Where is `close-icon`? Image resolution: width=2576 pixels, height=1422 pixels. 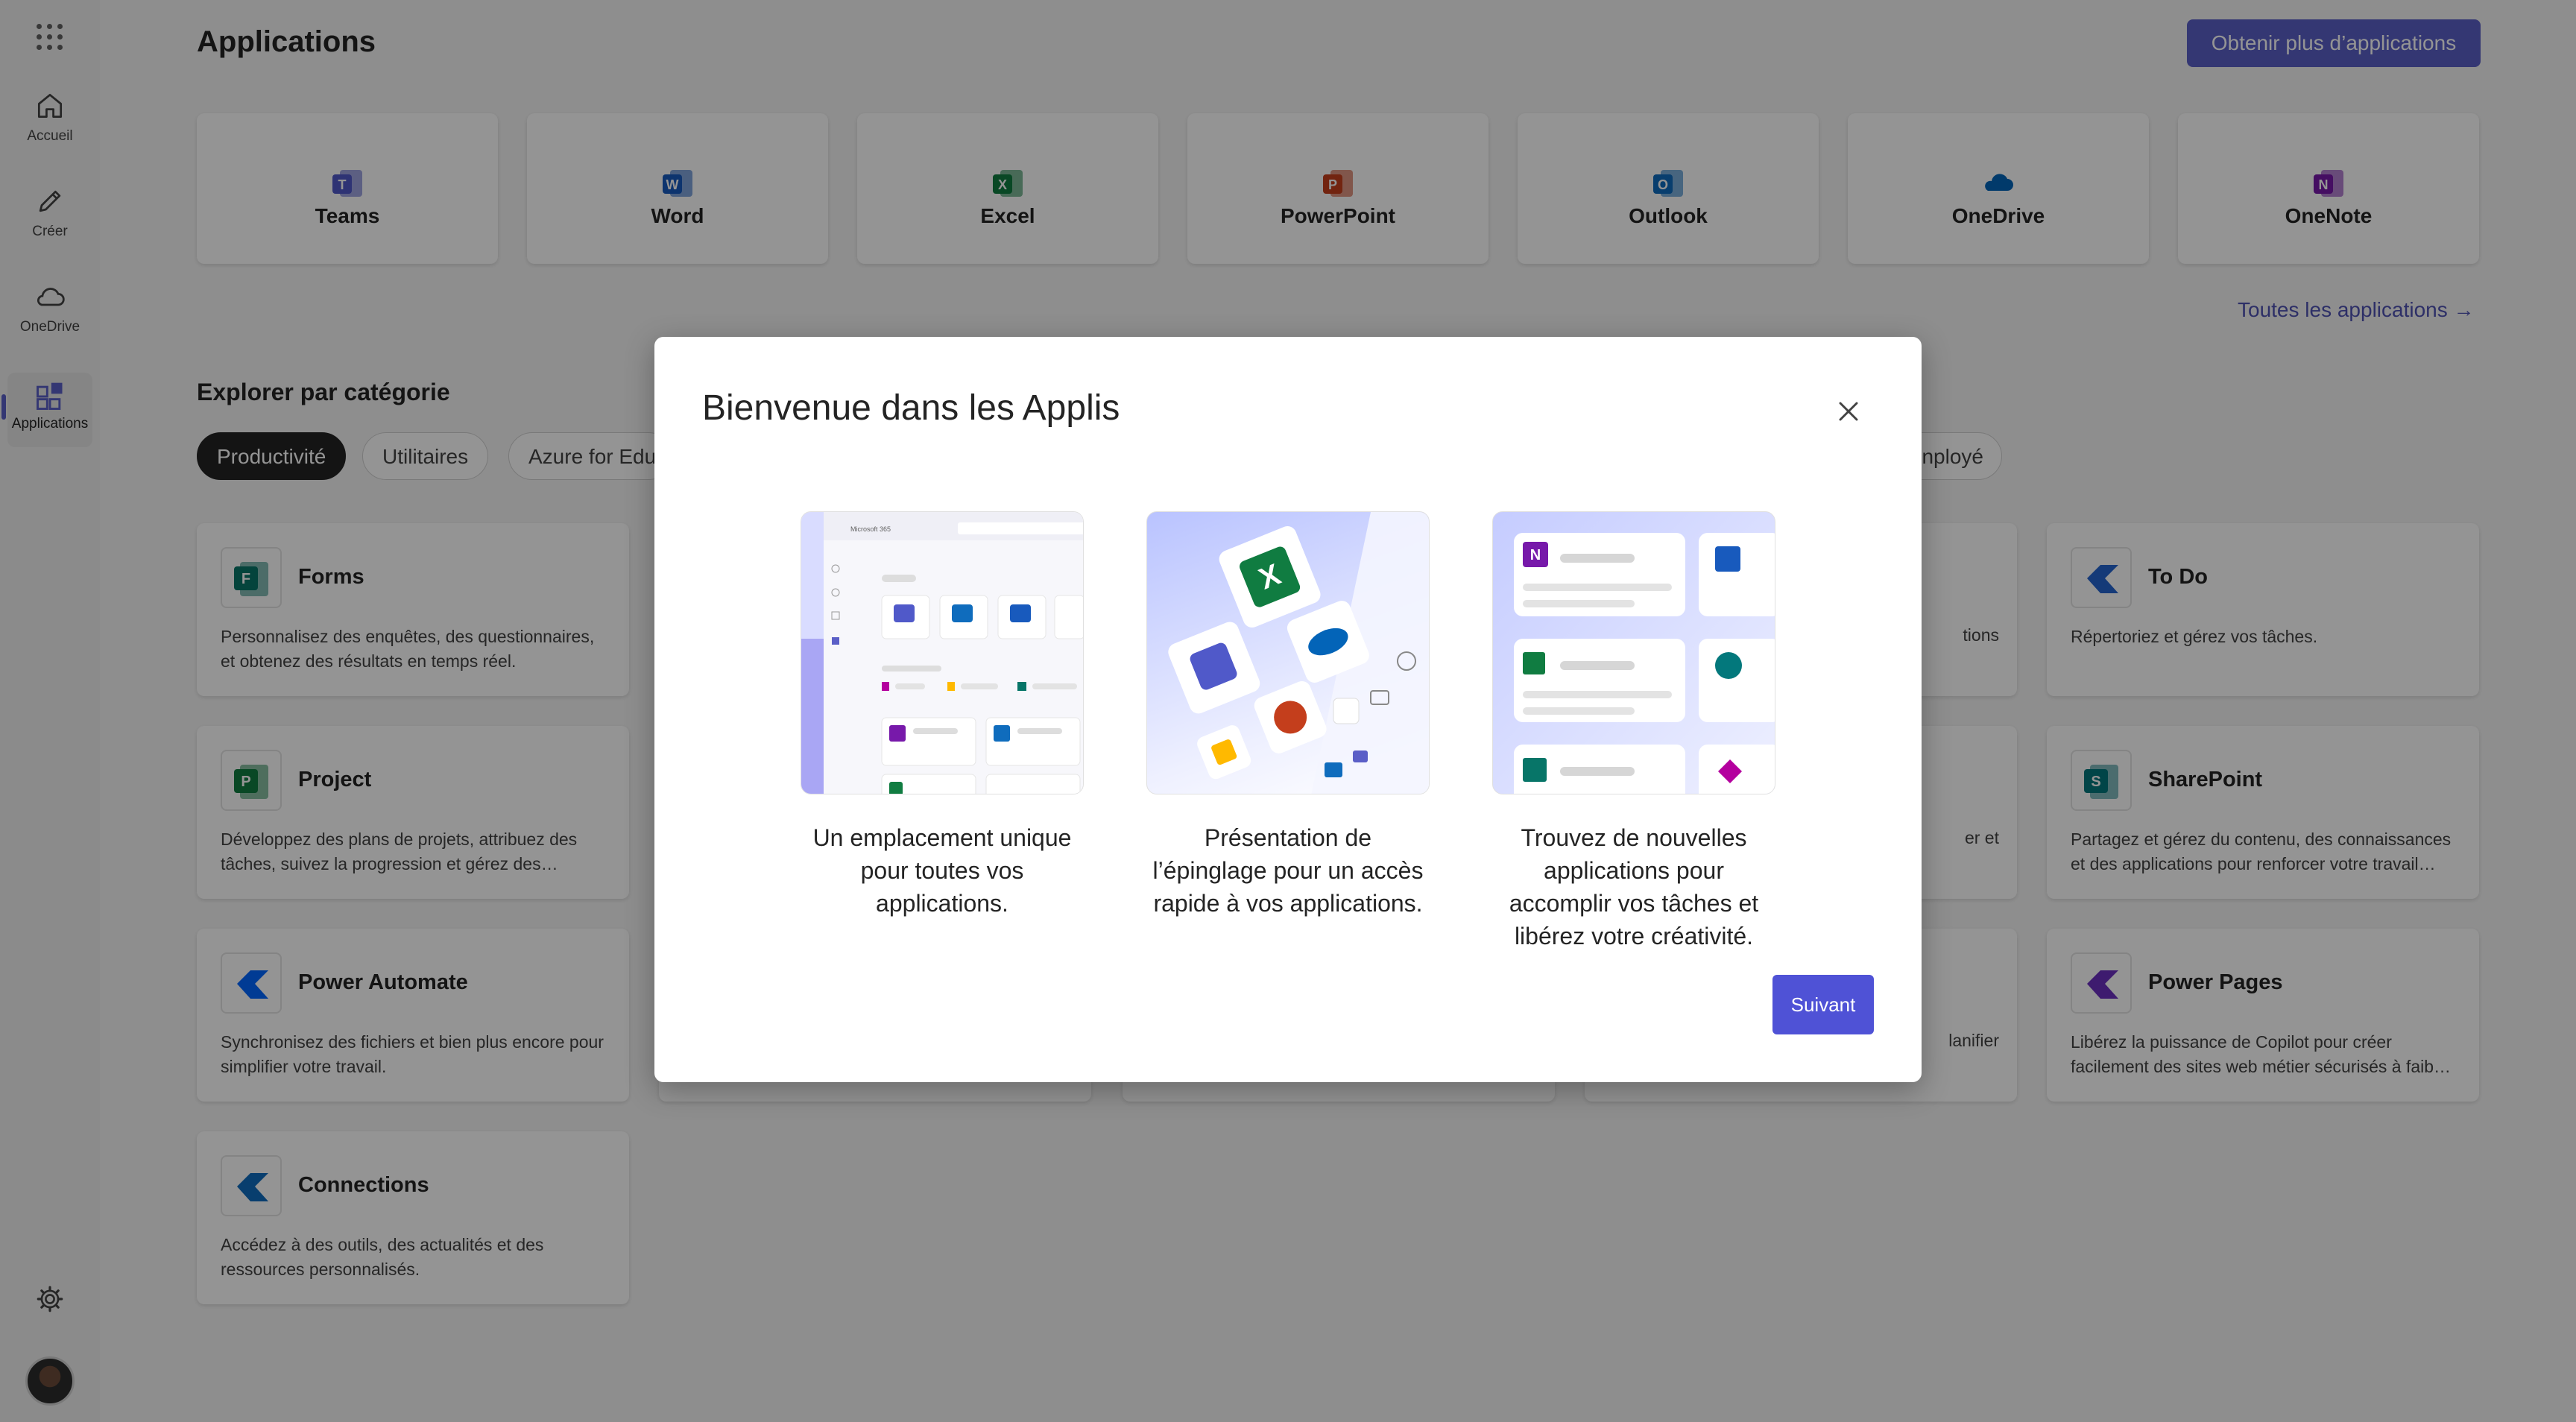
close-icon is located at coordinates (1848, 411).